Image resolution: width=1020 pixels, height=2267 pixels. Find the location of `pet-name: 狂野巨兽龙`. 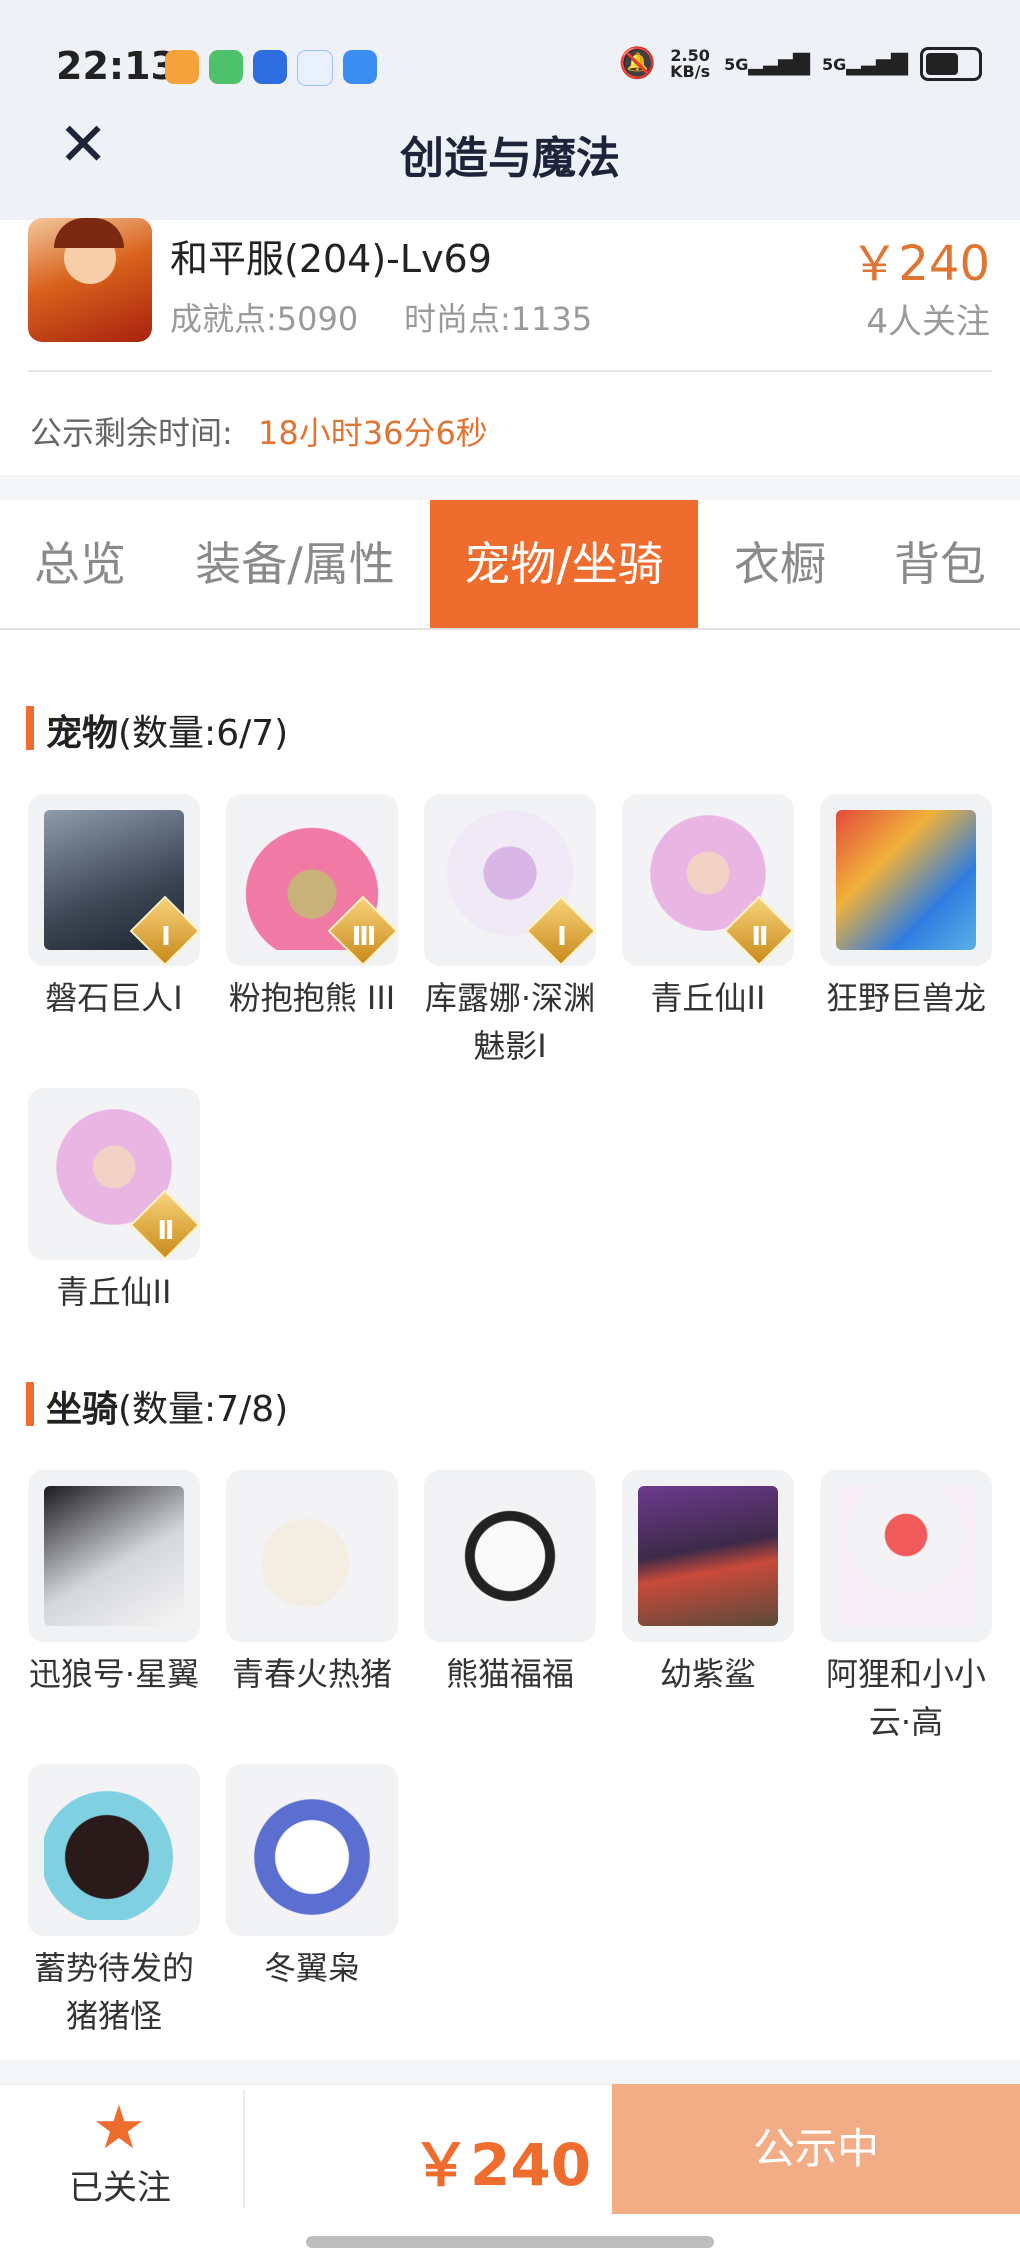

pet-name: 狂野巨兽龙 is located at coordinates (905, 998).